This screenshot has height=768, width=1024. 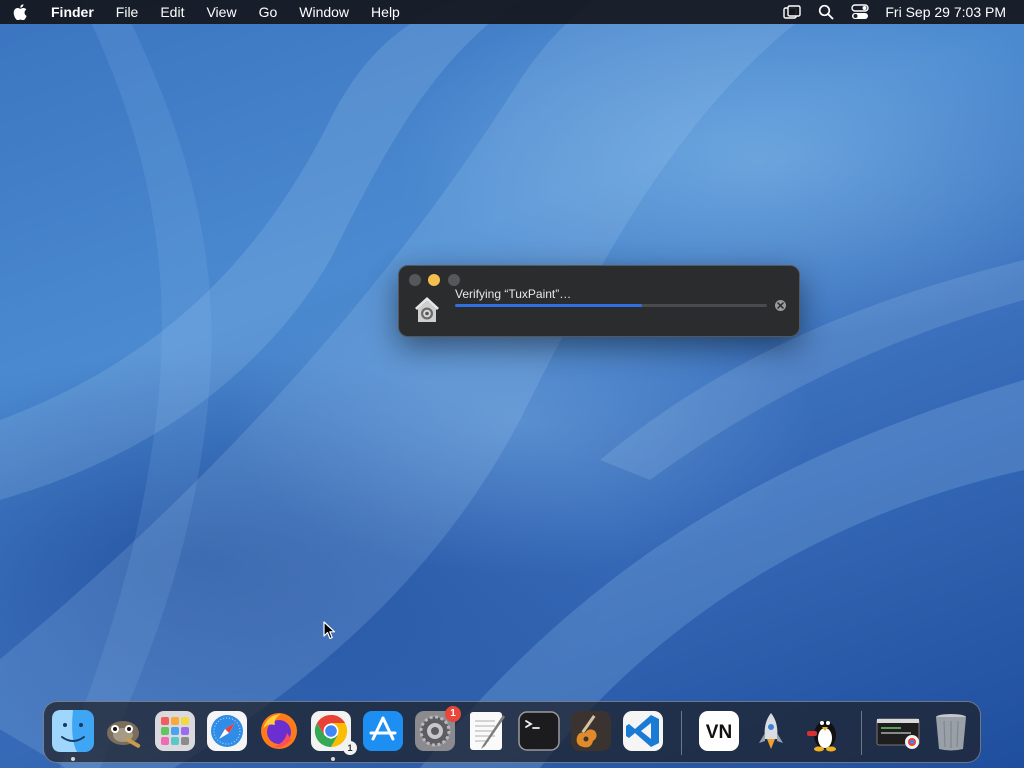 I want to click on rocket-icon, so click(x=771, y=731).